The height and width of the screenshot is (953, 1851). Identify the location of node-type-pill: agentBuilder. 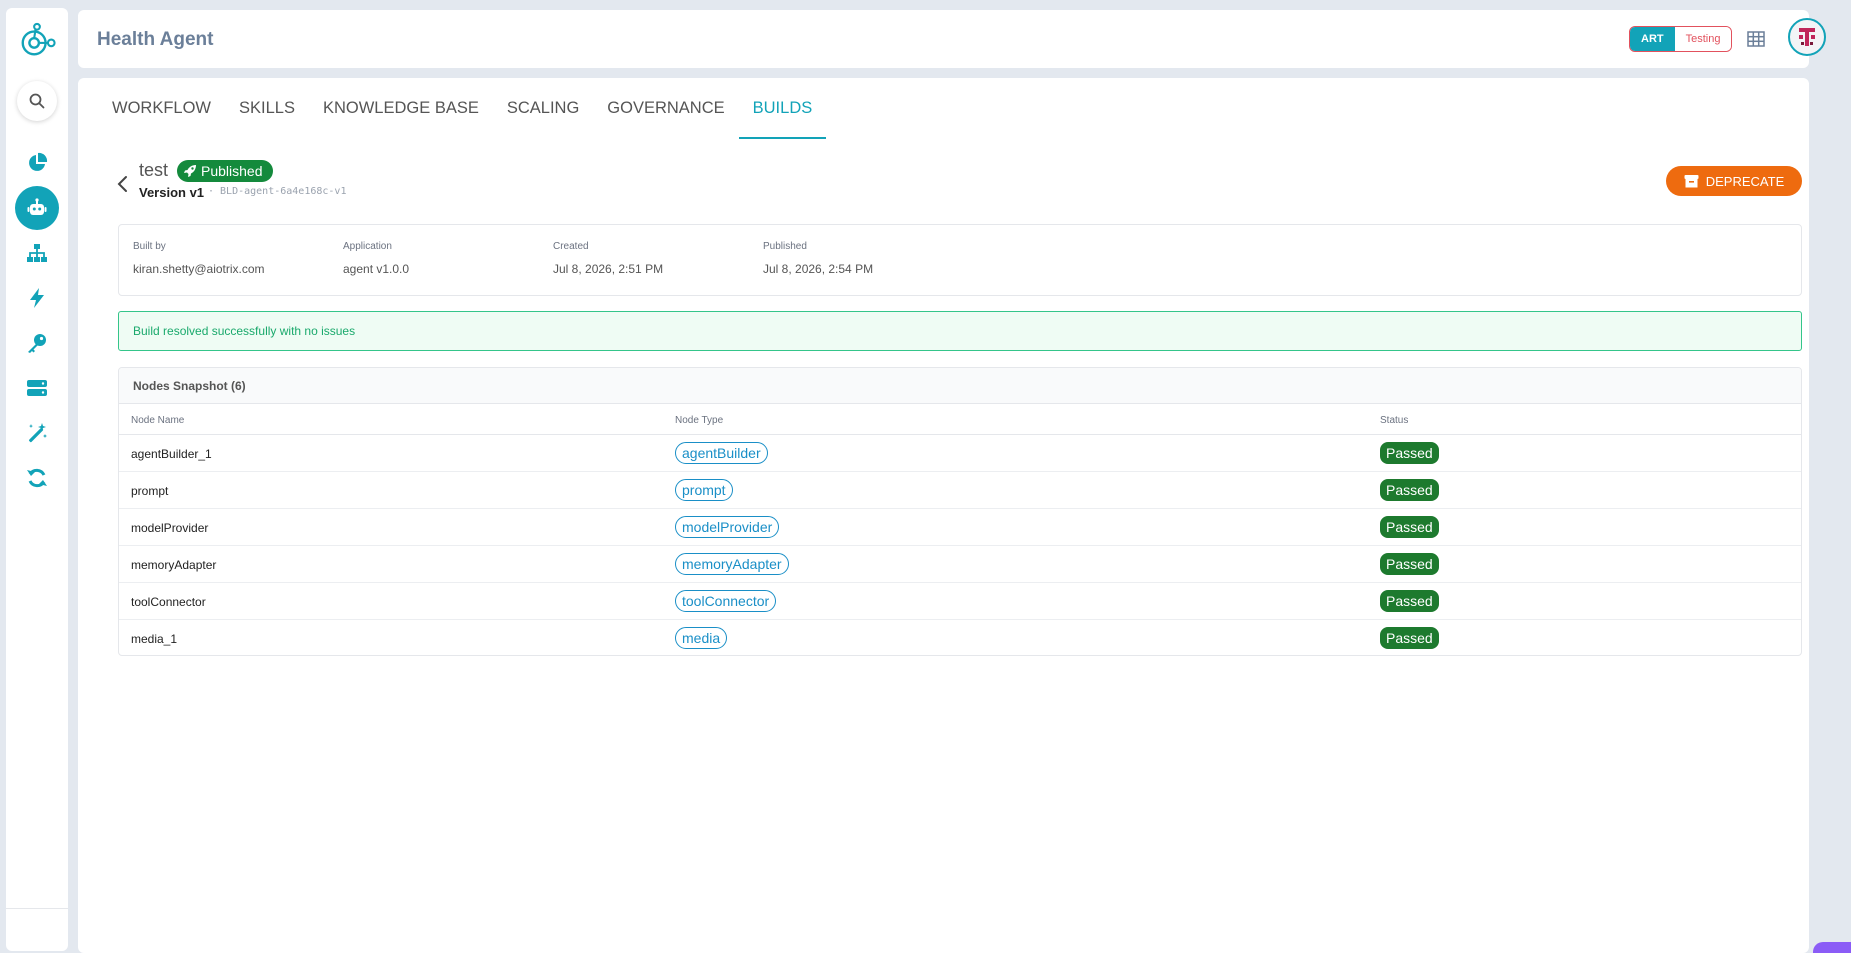
(721, 453).